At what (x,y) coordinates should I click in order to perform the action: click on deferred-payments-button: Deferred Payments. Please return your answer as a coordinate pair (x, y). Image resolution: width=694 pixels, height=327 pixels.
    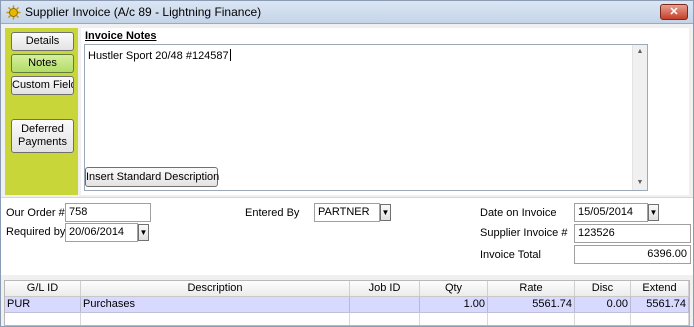
    Looking at the image, I should click on (42, 136).